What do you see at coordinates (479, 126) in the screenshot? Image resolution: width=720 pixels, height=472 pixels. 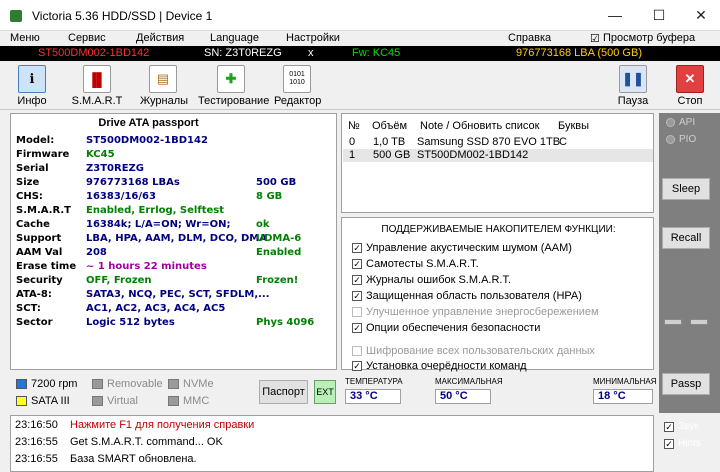 I see `drive-col-note: Note / Обновить список` at bounding box center [479, 126].